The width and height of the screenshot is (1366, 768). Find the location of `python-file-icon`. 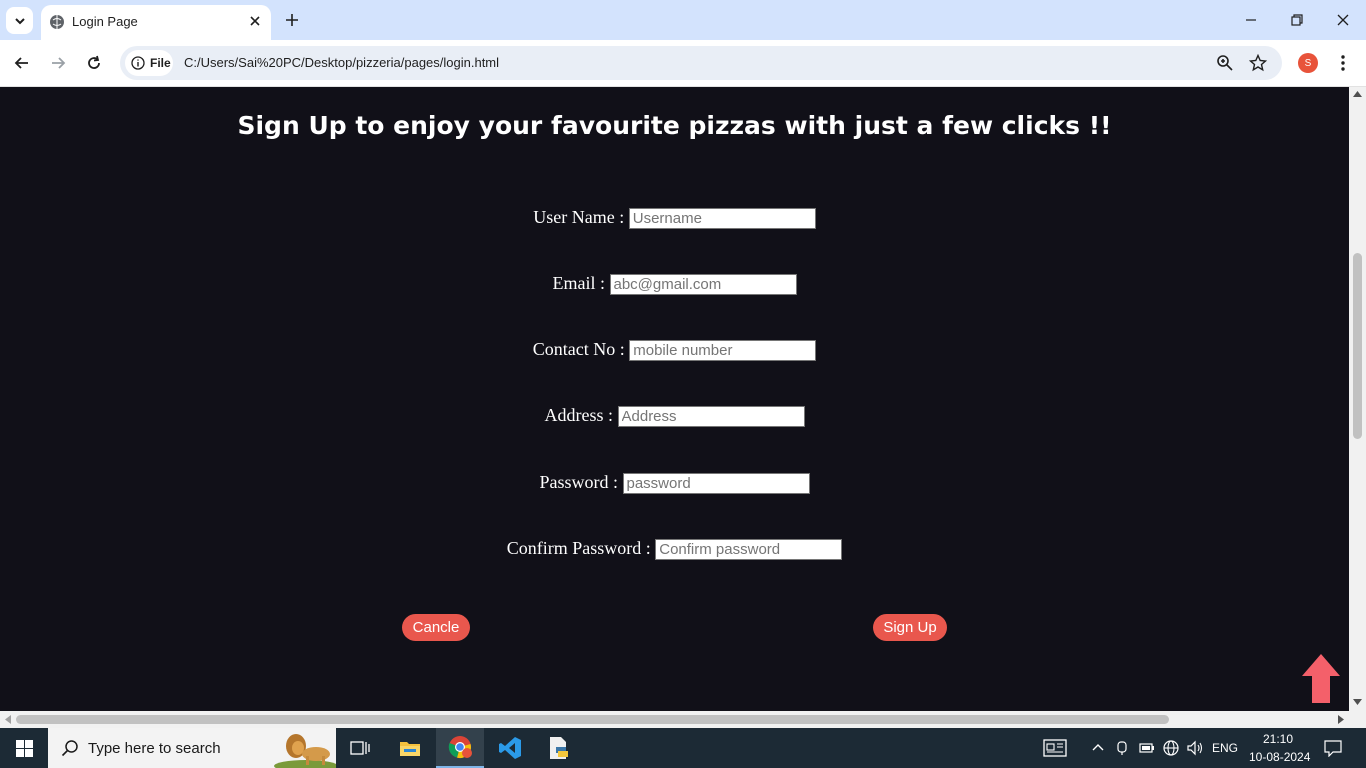

python-file-icon is located at coordinates (559, 748).